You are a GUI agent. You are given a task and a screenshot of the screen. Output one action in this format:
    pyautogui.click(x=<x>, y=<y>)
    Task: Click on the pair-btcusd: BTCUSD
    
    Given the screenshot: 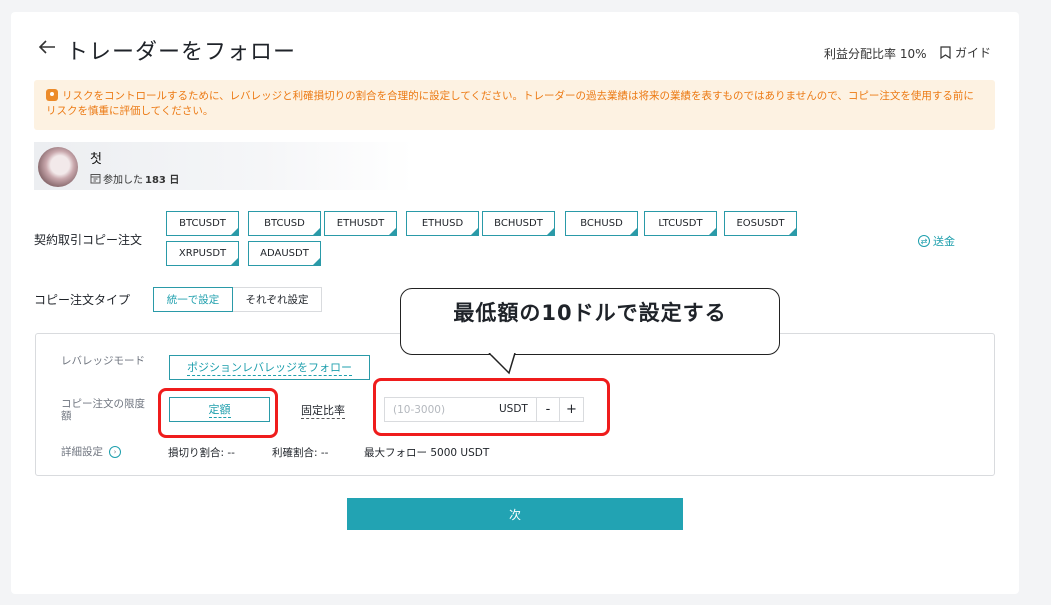 What is the action you would take?
    pyautogui.click(x=284, y=223)
    